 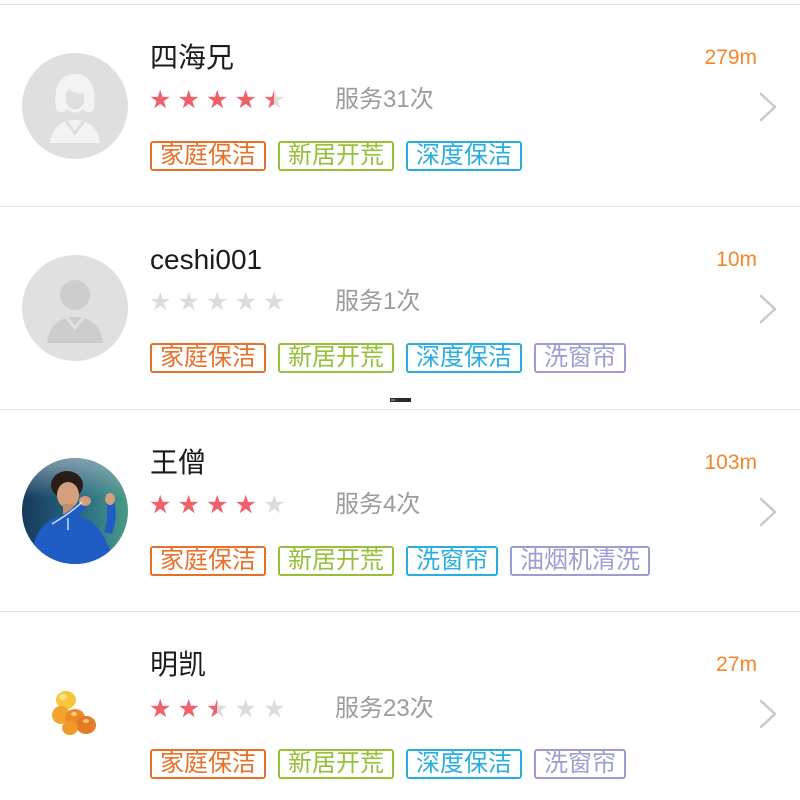 What do you see at coordinates (206, 259) in the screenshot?
I see `worker-name: ceshi001` at bounding box center [206, 259].